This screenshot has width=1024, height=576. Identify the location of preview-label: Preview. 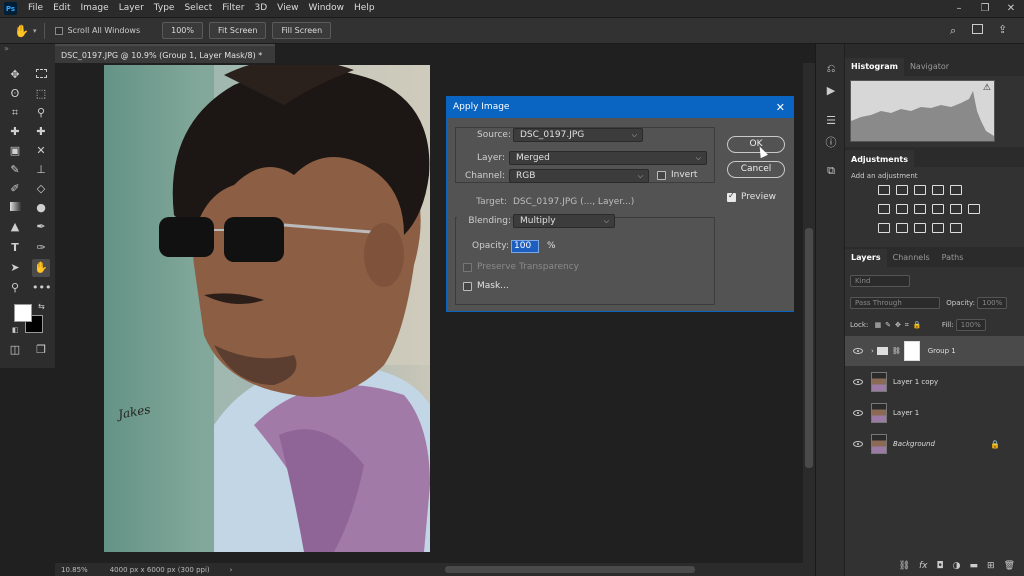
(758, 197).